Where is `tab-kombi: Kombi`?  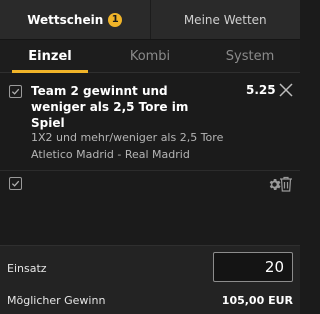
tab-kombi: Kombi is located at coordinates (150, 56).